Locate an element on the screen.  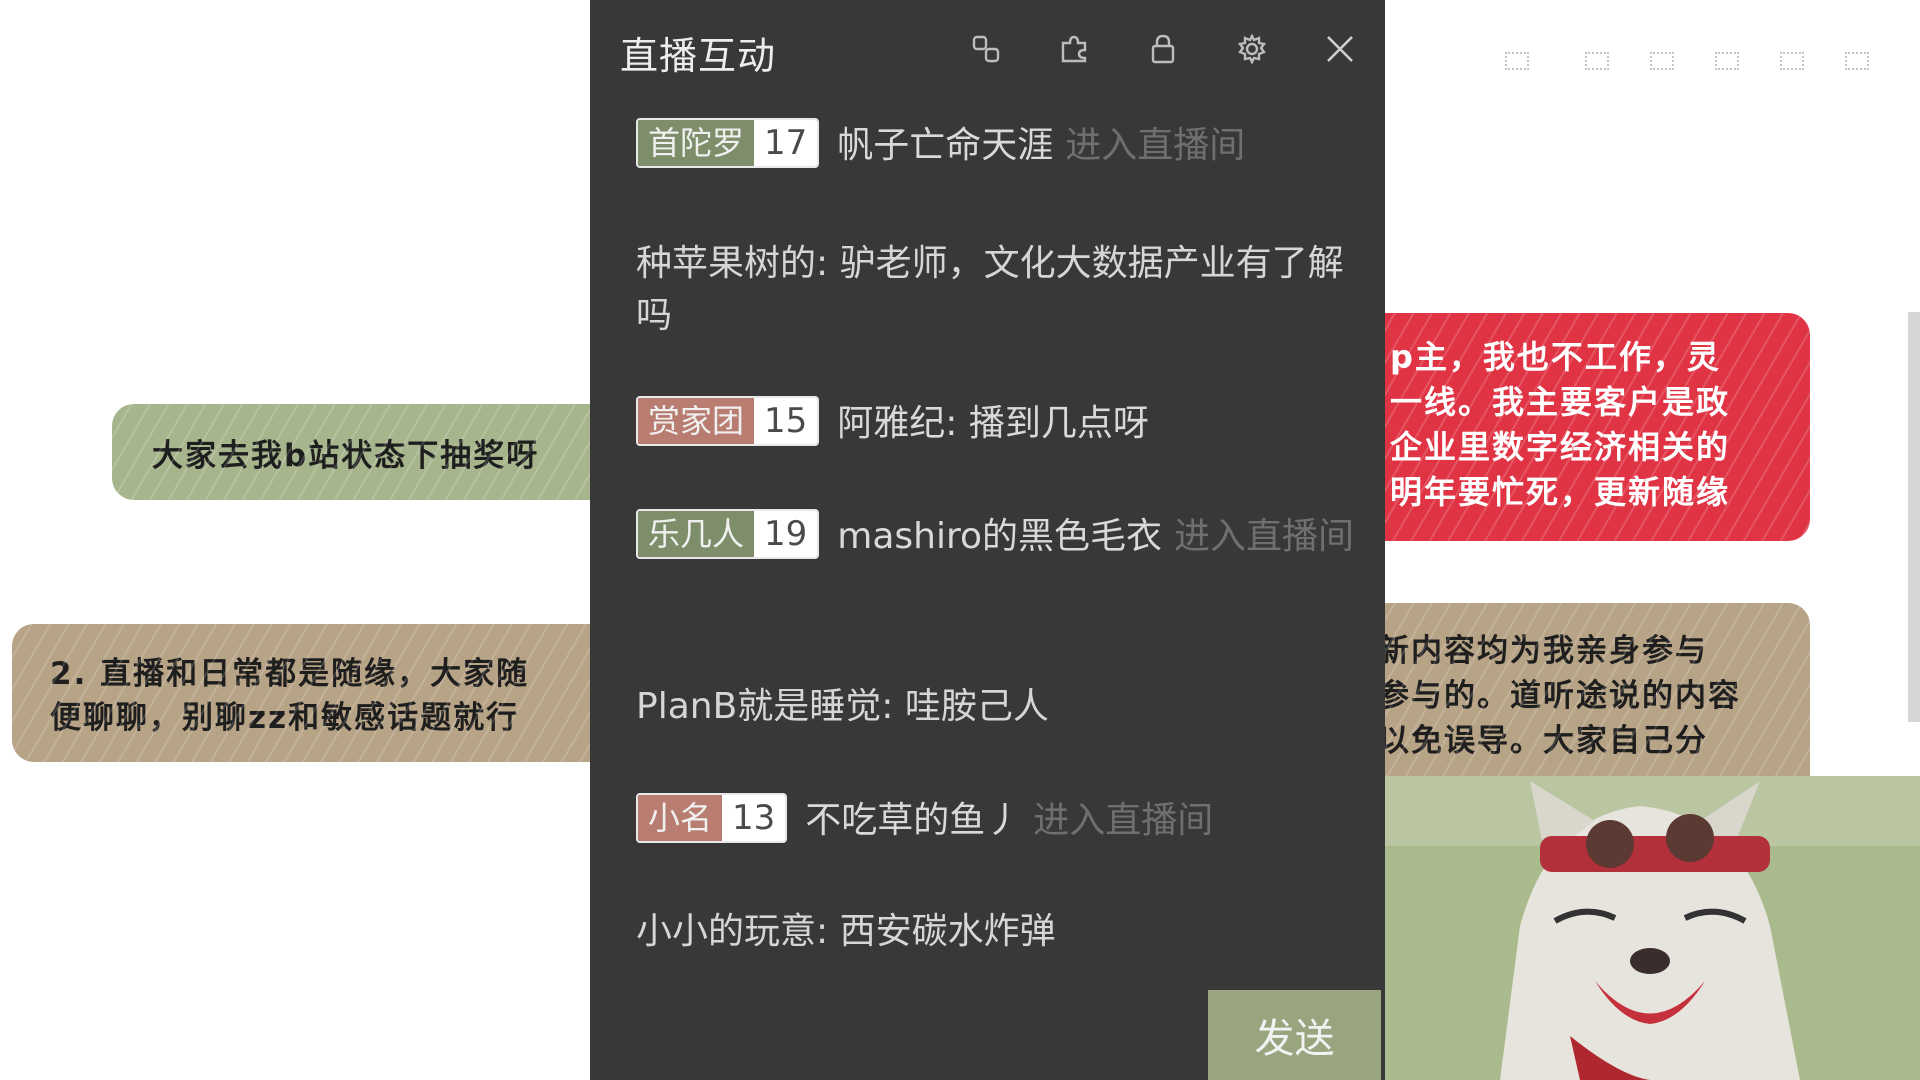
intro-note-line: 一线。我主要客户是政 is located at coordinates (1560, 402).